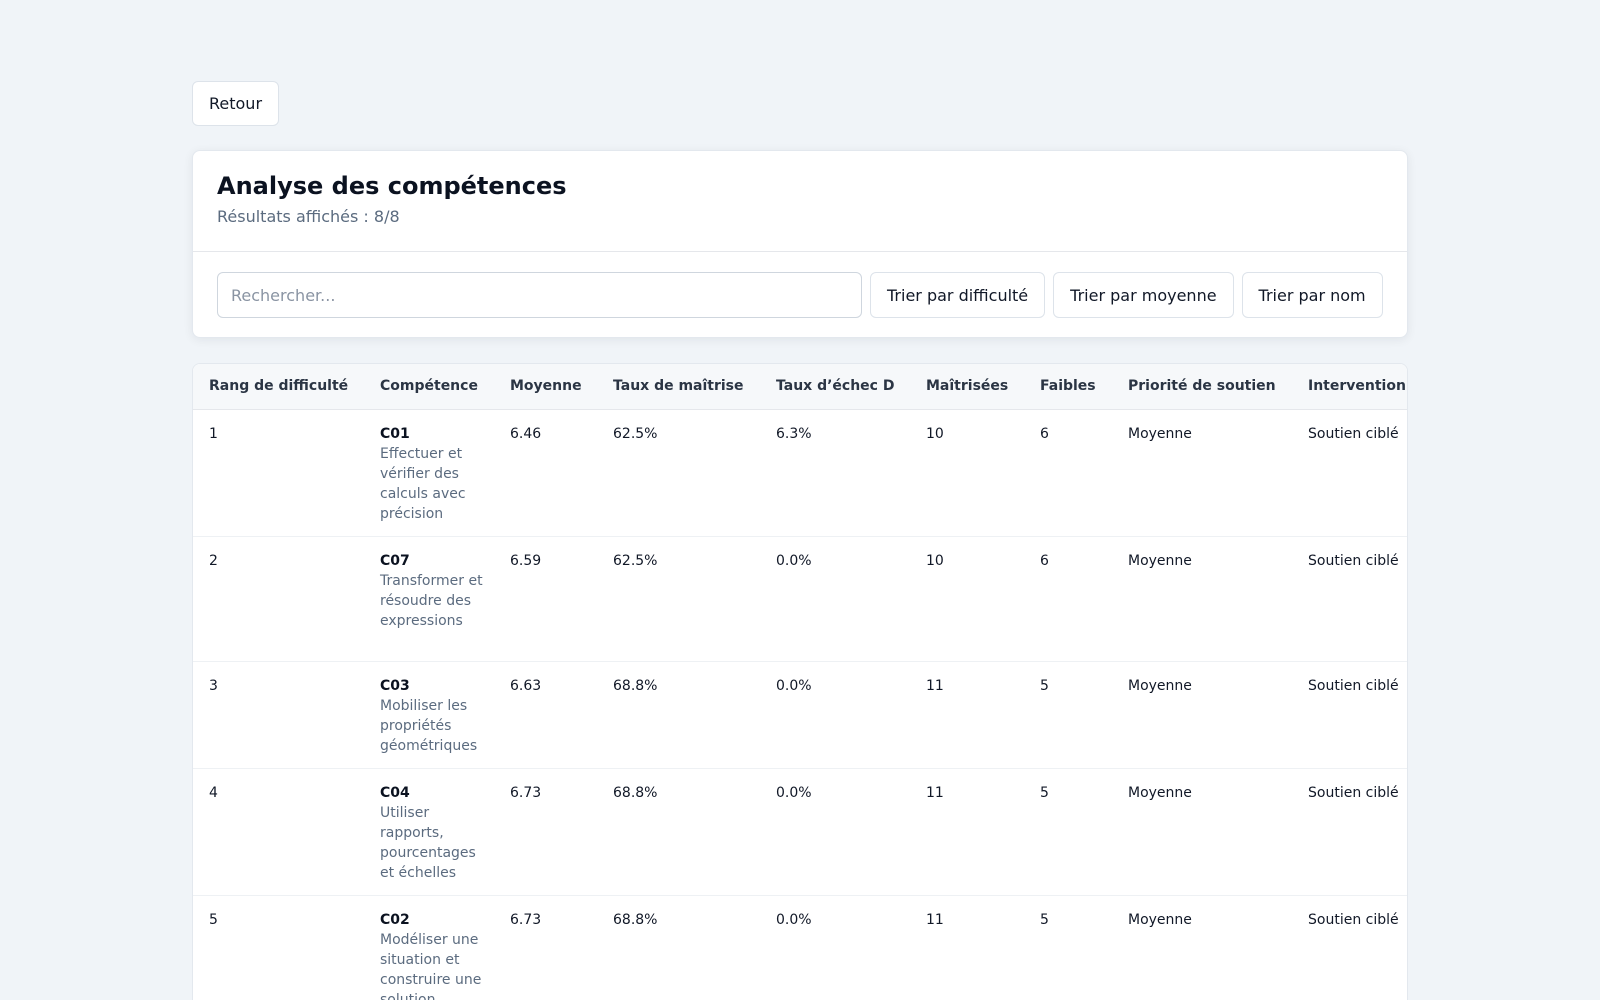 Image resolution: width=1600 pixels, height=1000 pixels. What do you see at coordinates (545, 599) in the screenshot?
I see `cell-average: 6.59` at bounding box center [545, 599].